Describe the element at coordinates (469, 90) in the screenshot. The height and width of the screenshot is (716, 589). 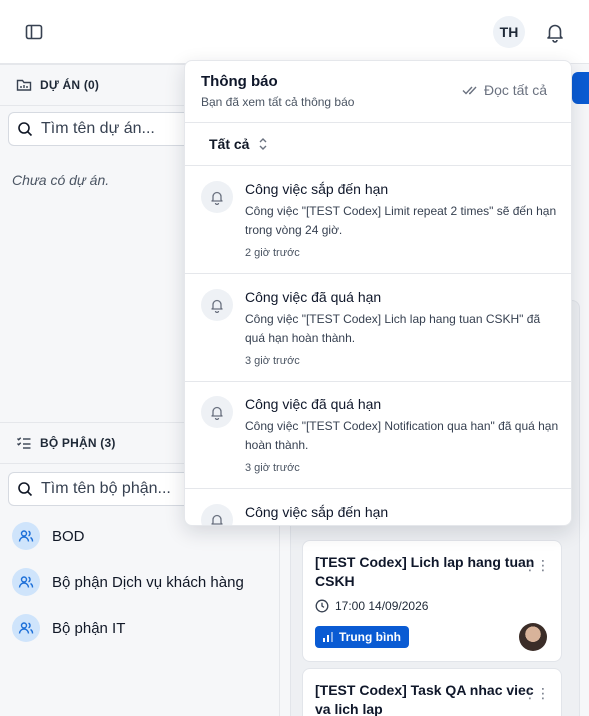
I see `double-check-icon` at that location.